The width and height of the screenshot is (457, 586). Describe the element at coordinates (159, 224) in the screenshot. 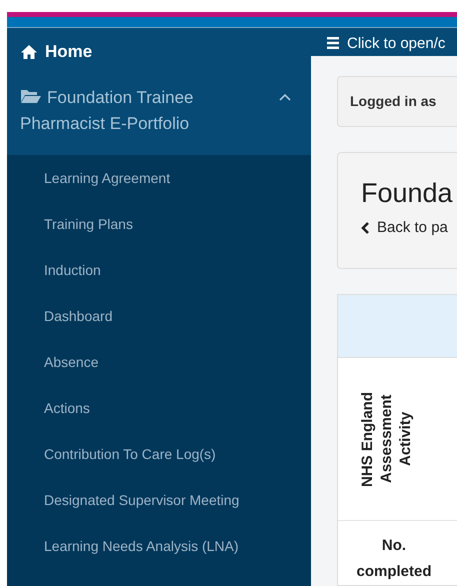

I see `sidebar-item: Training Plans` at that location.